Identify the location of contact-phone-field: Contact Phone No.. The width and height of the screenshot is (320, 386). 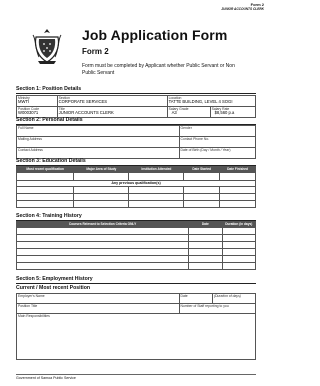
(217, 142).